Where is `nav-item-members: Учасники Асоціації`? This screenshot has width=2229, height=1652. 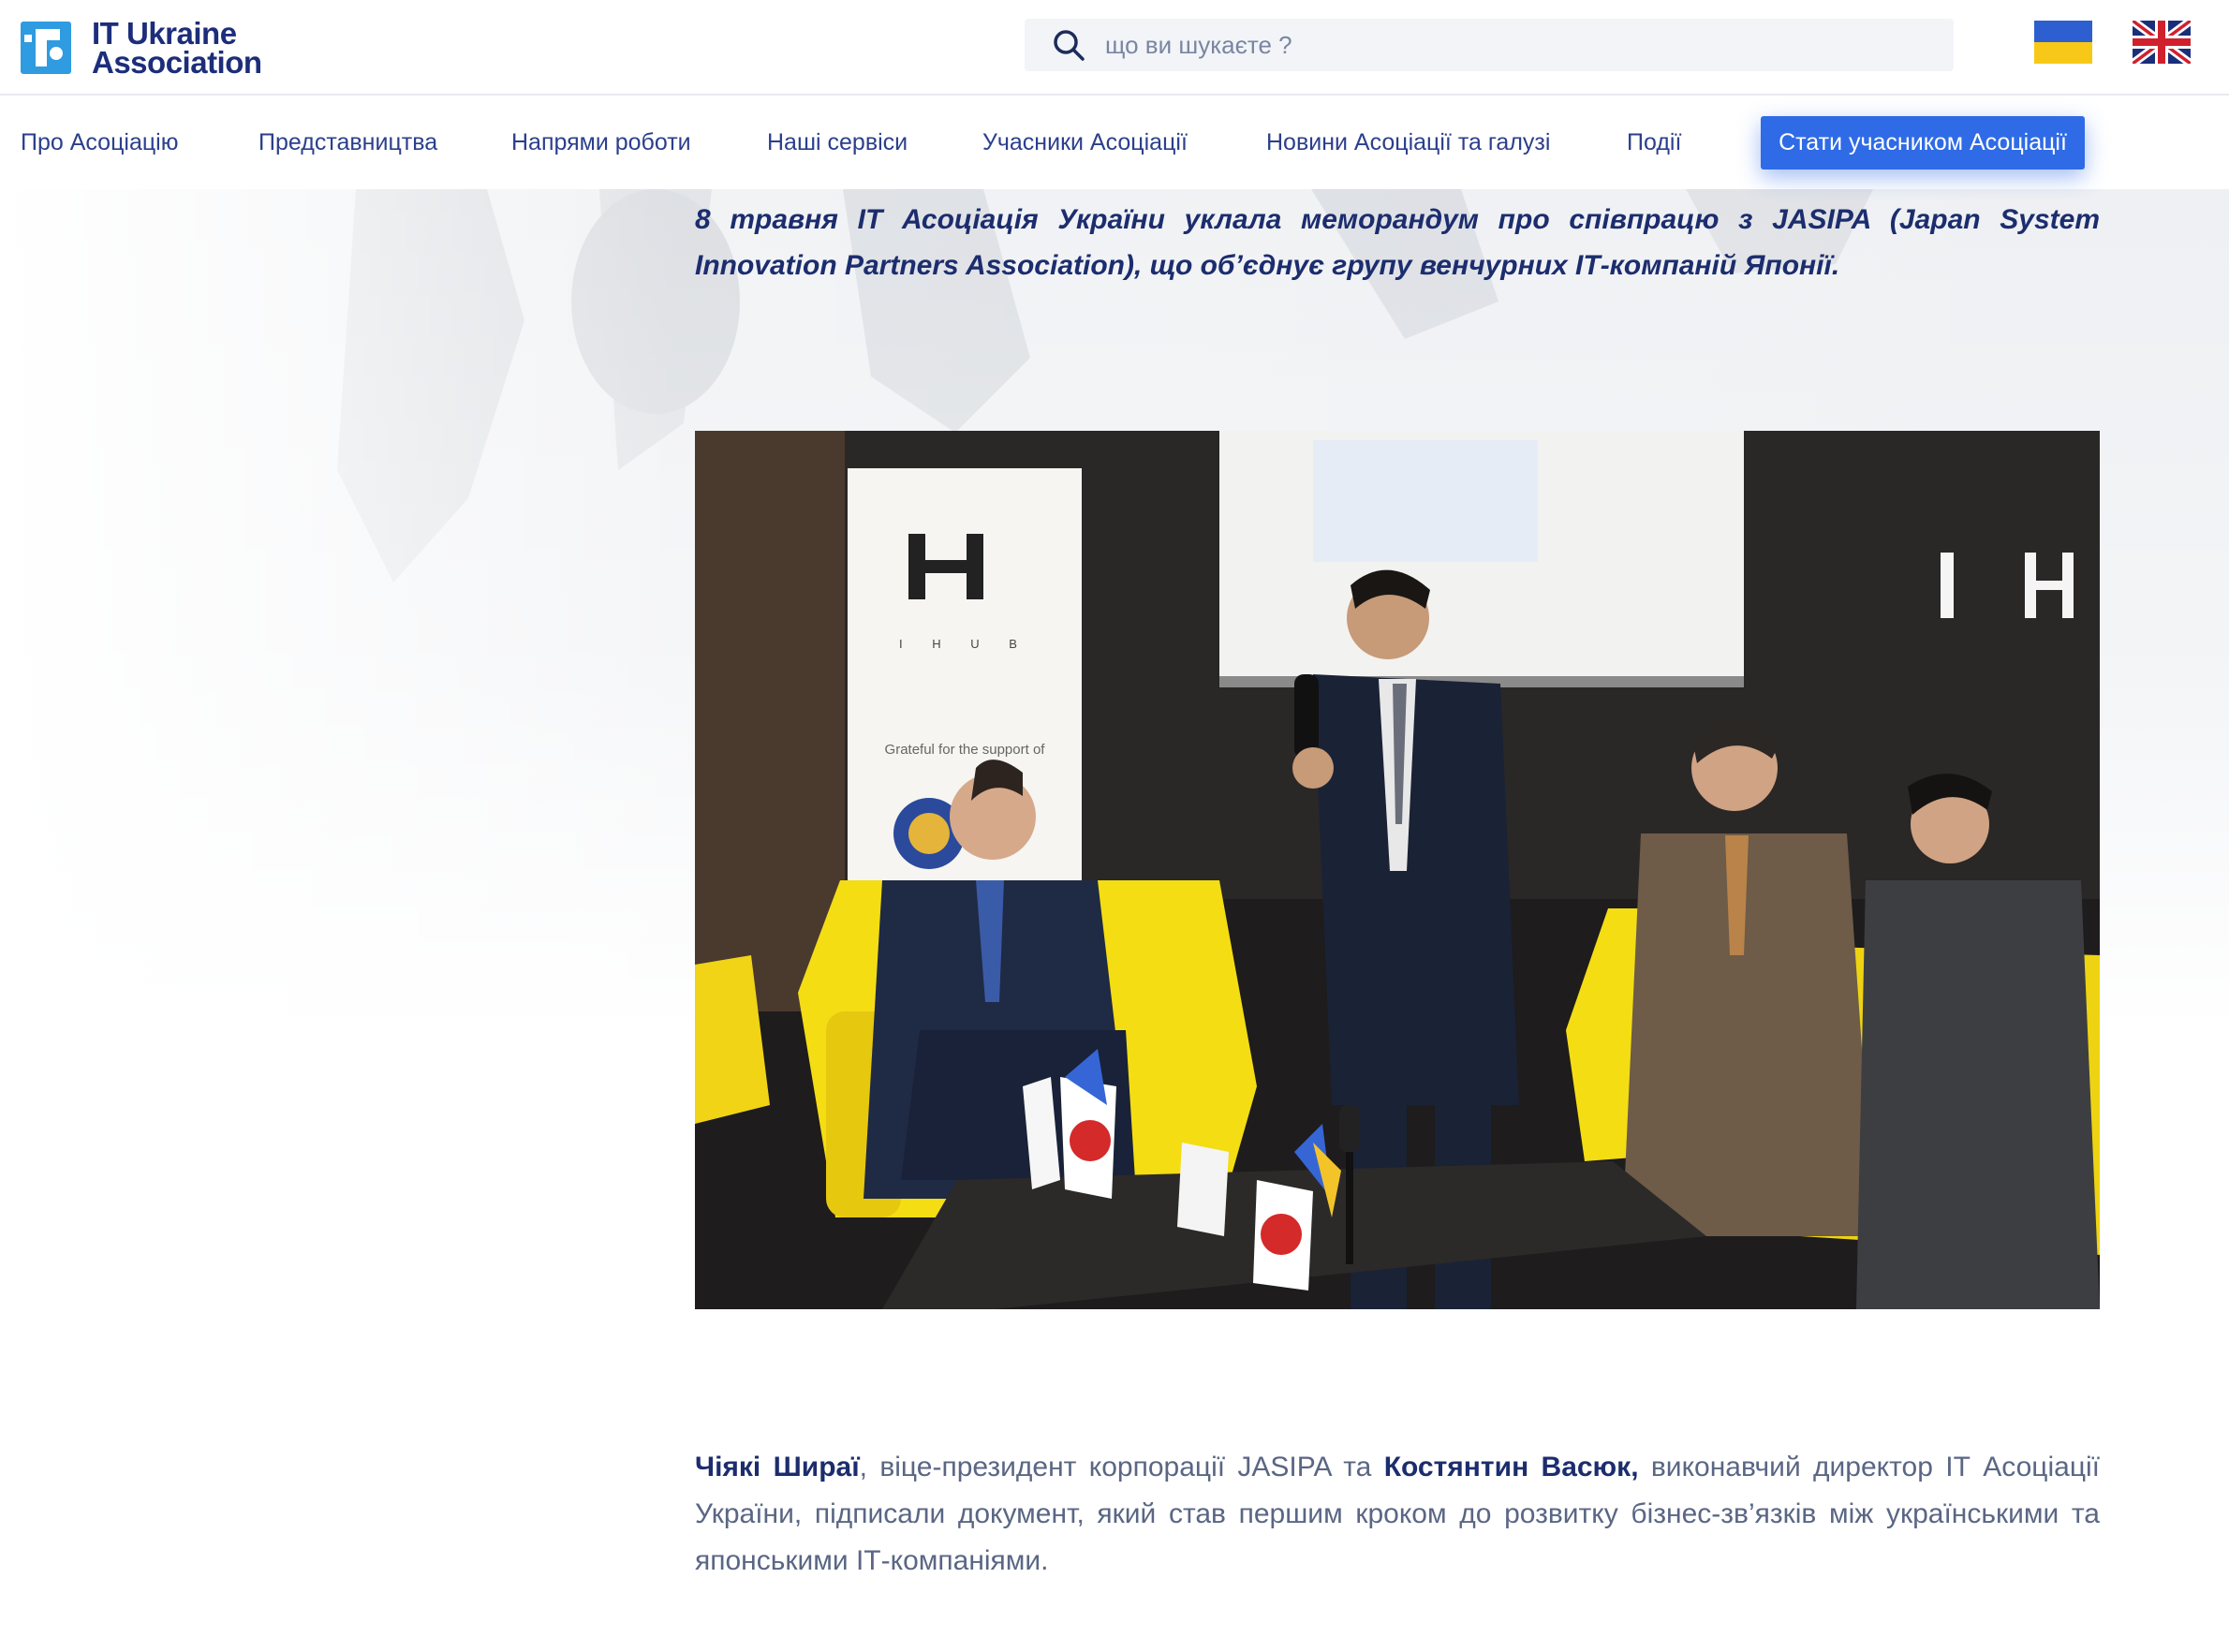
nav-item-members: Учасники Асоціації is located at coordinates (1085, 142).